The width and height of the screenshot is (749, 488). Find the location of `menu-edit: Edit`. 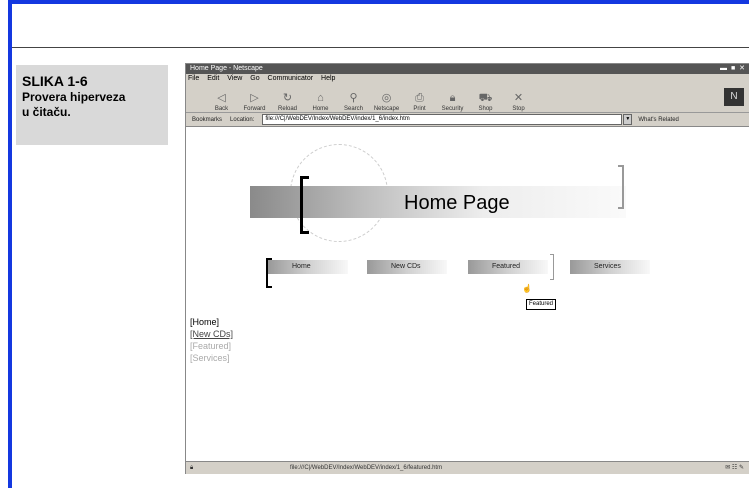

menu-edit: Edit is located at coordinates (213, 78).